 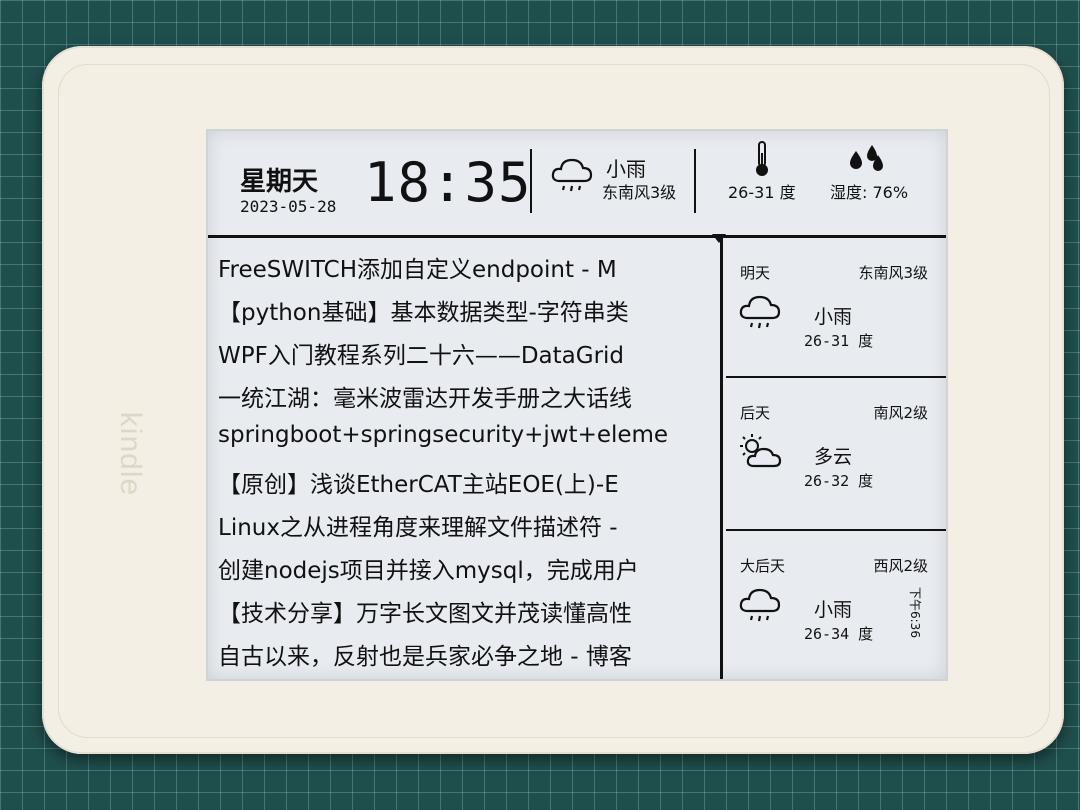 What do you see at coordinates (418, 525) in the screenshot?
I see `news-item: Linux之从进程角度来理解文件描述符 -` at bounding box center [418, 525].